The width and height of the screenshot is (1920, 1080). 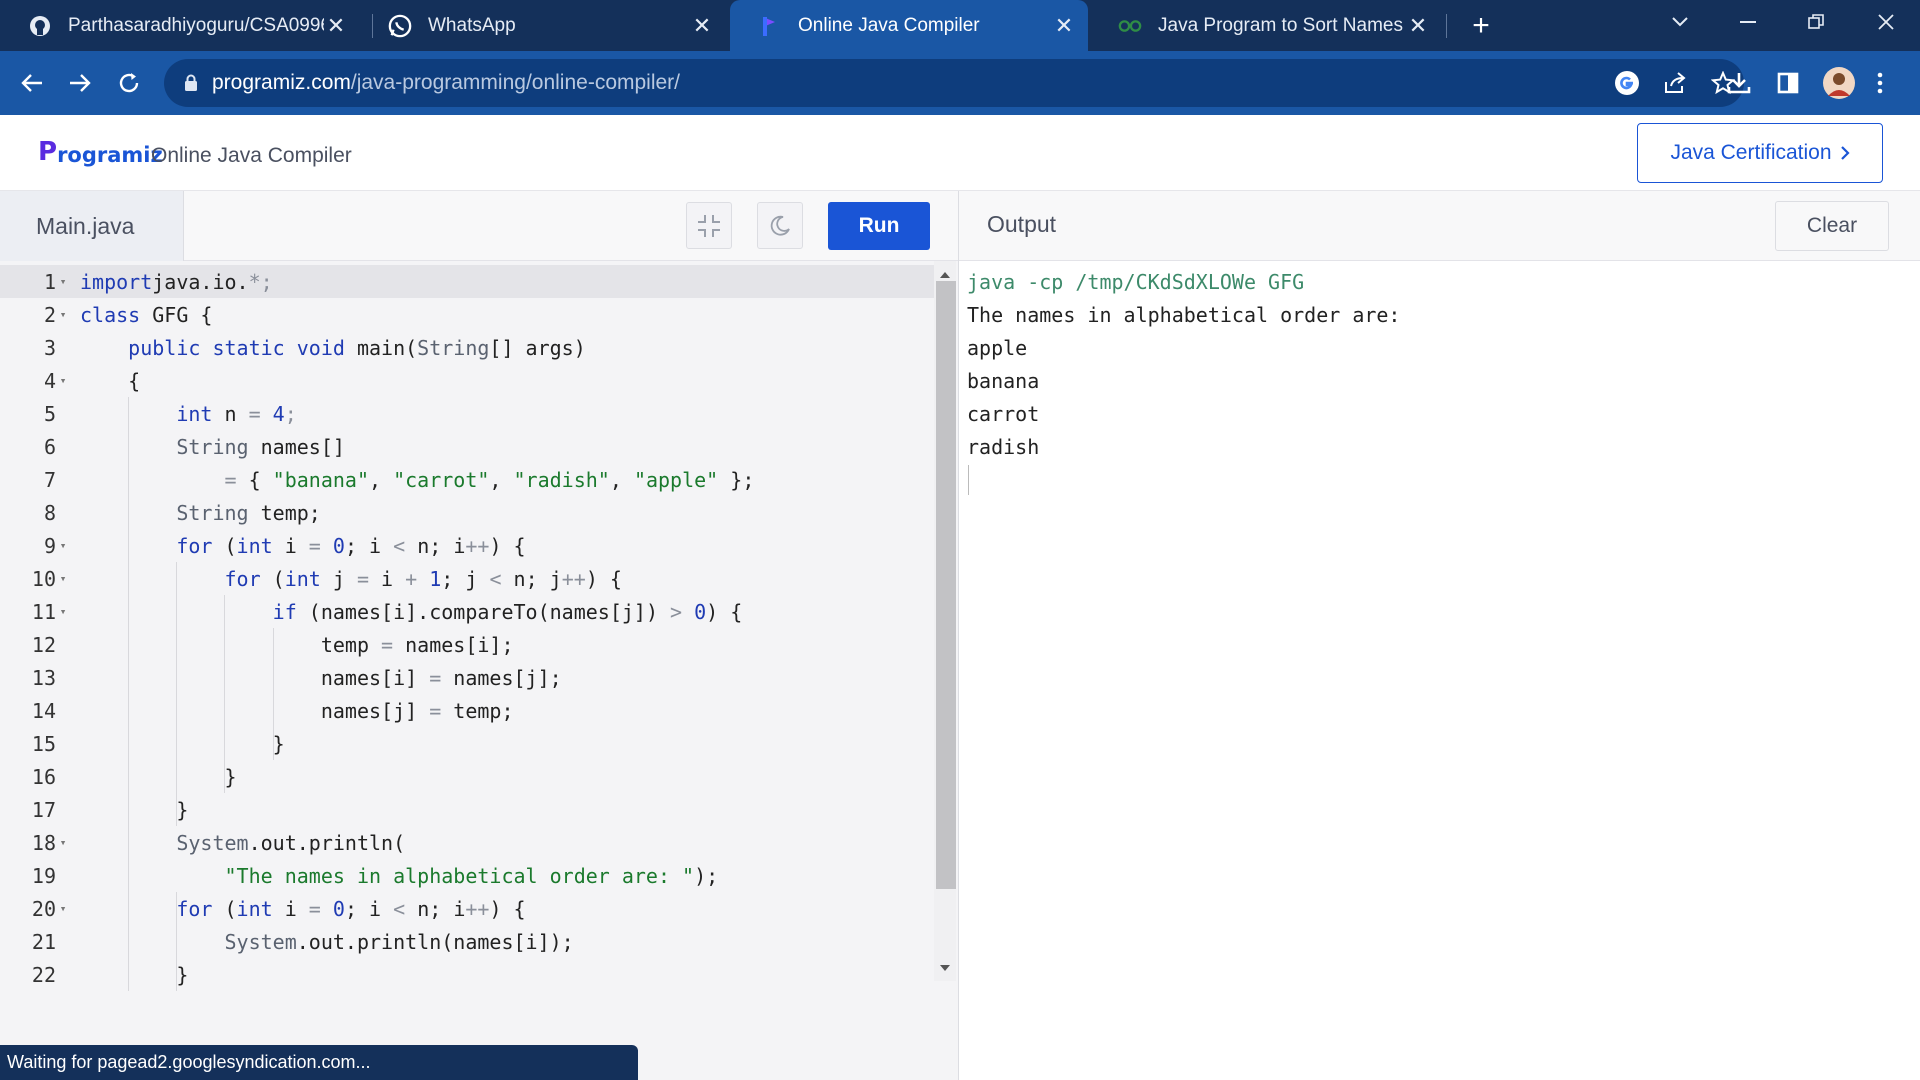 What do you see at coordinates (467, 644) in the screenshot?
I see `code-line: 12 temp = names[i];` at bounding box center [467, 644].